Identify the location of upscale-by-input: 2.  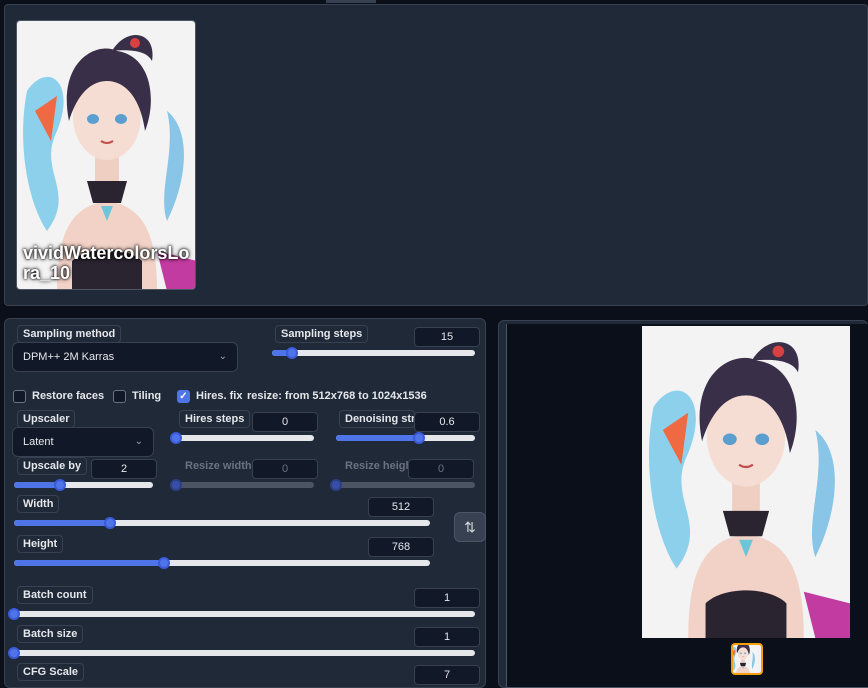
(124, 469).